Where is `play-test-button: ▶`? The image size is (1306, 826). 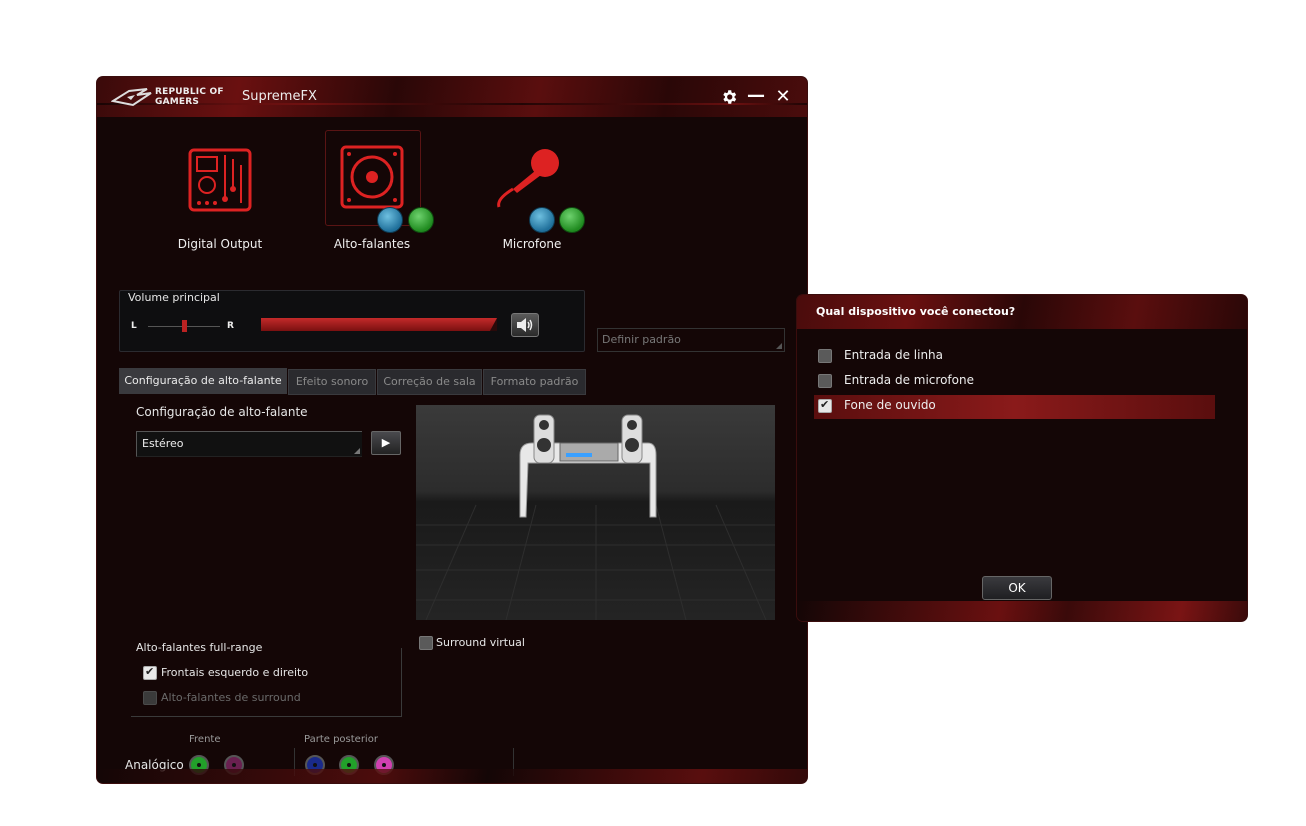
play-test-button: ▶ is located at coordinates (386, 443).